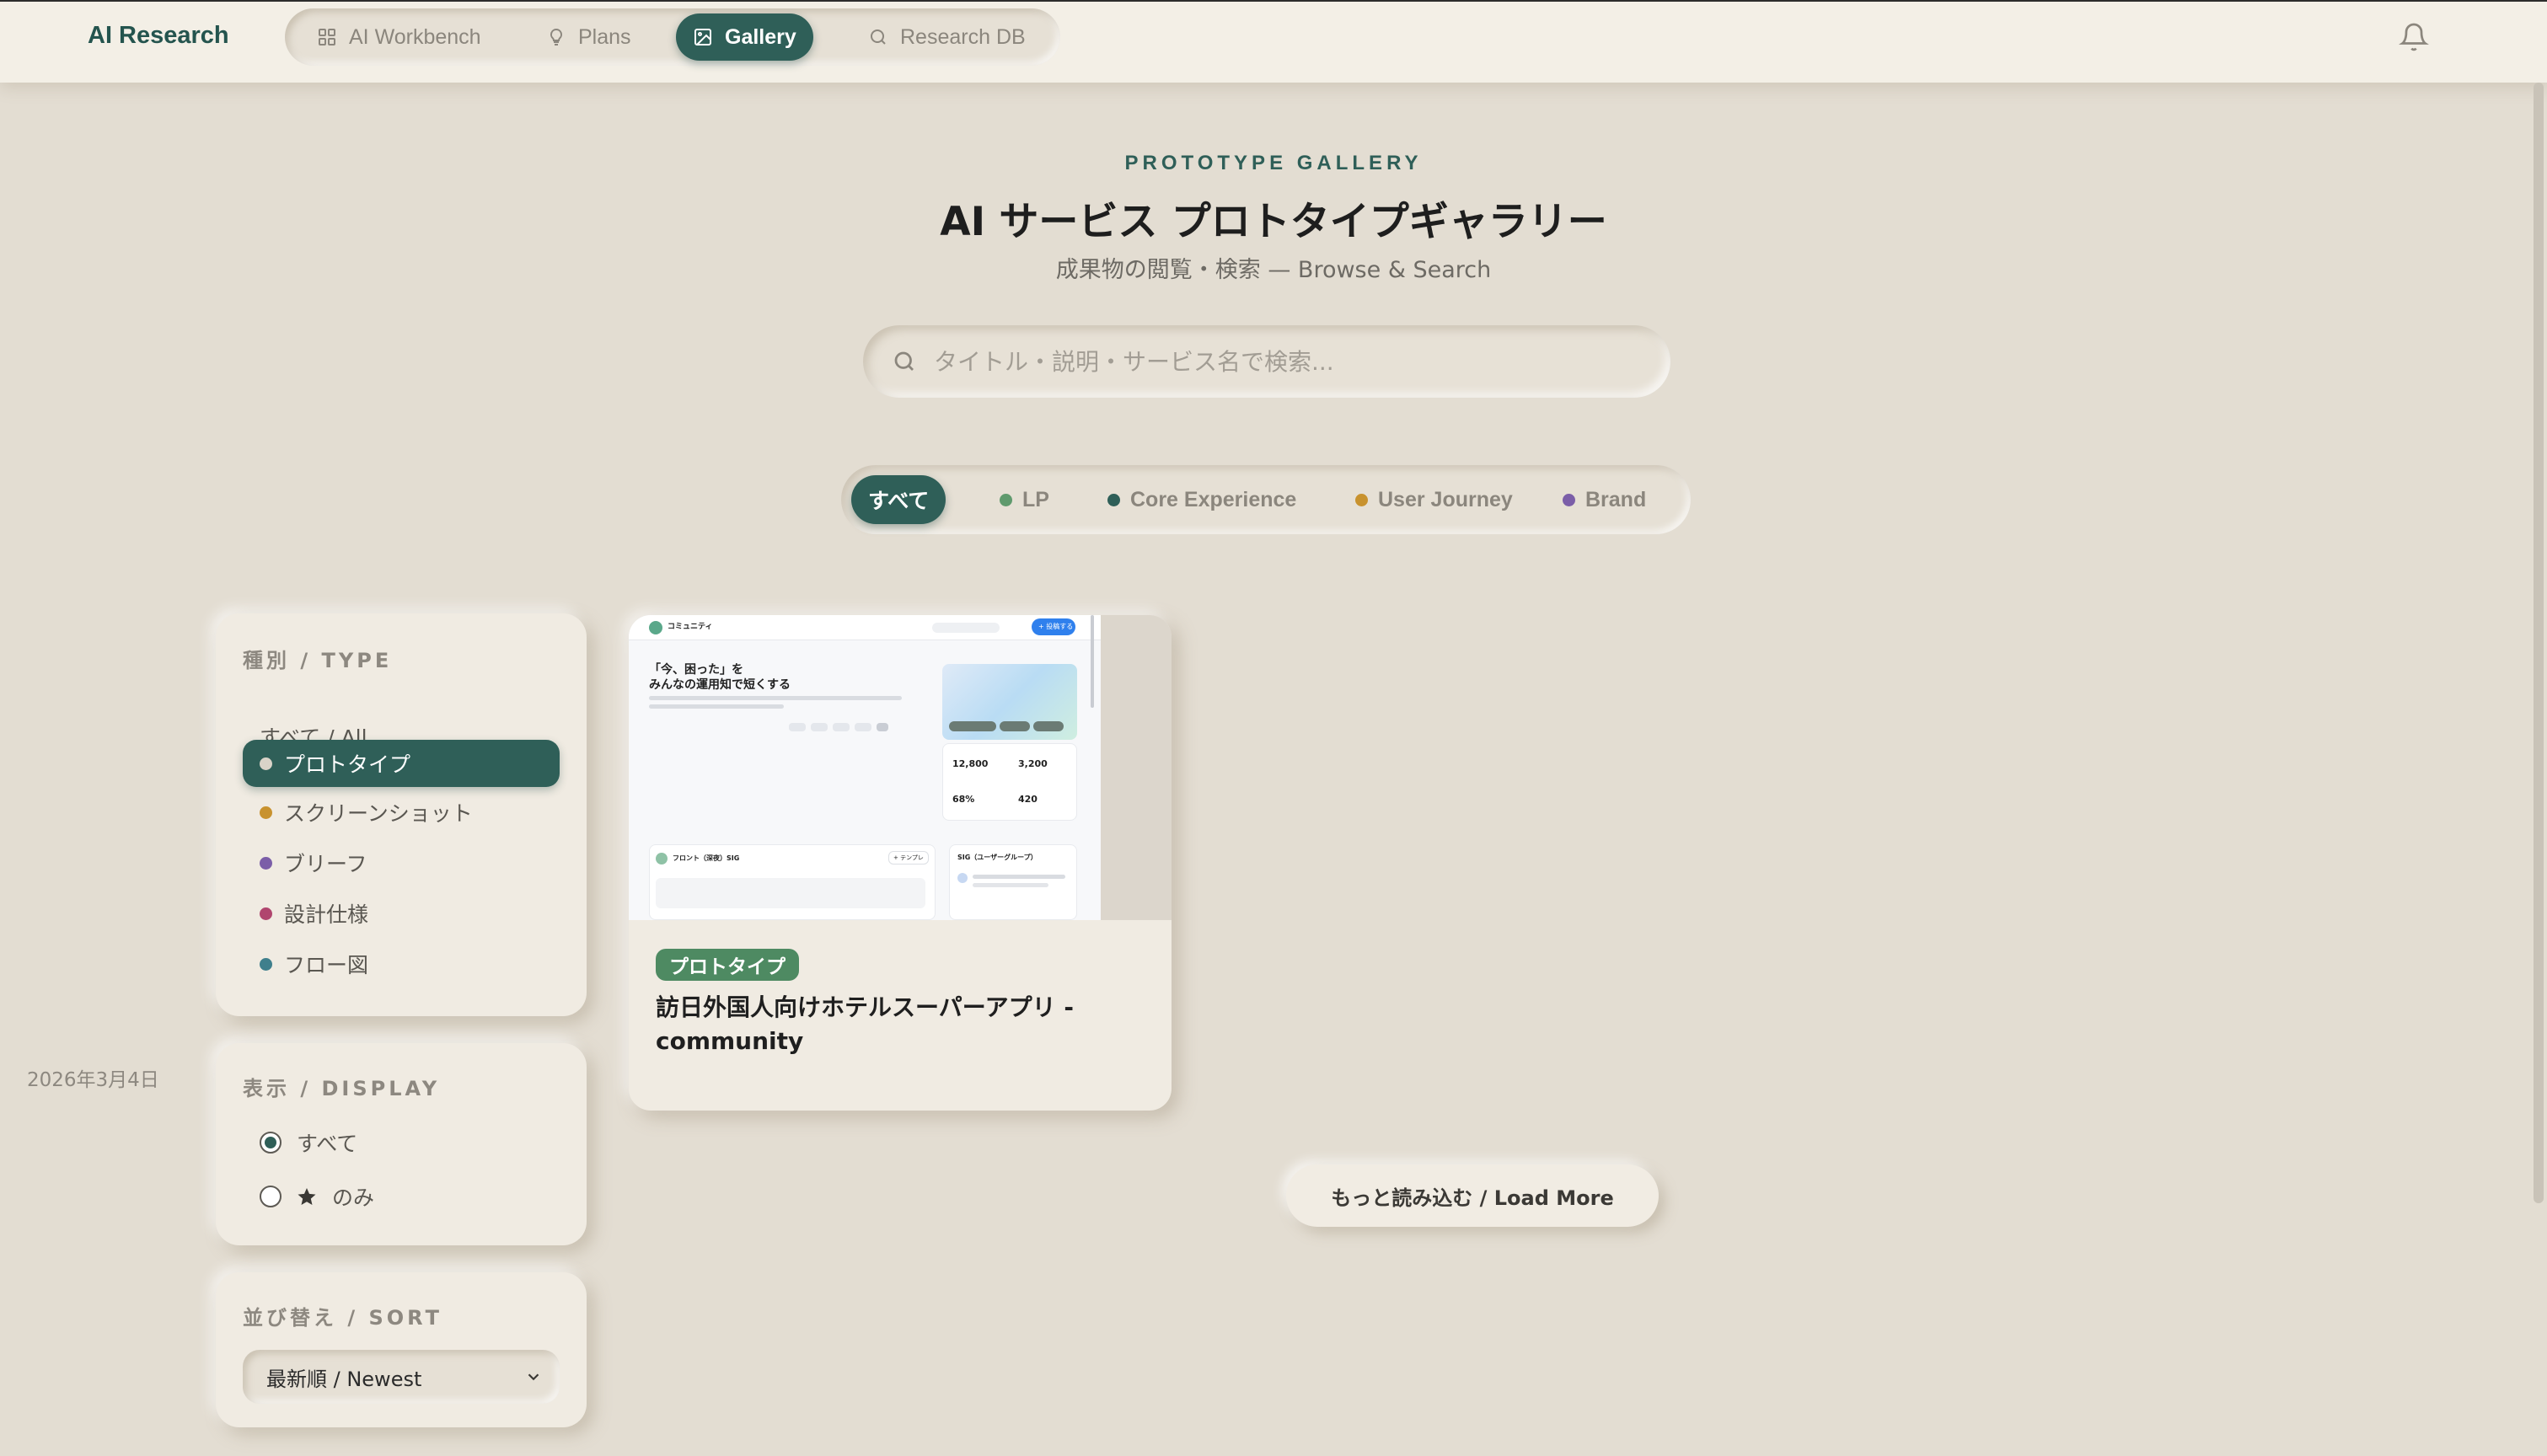 The height and width of the screenshot is (1456, 2547). What do you see at coordinates (158, 36) in the screenshot?
I see `brand-logo: AI Research` at bounding box center [158, 36].